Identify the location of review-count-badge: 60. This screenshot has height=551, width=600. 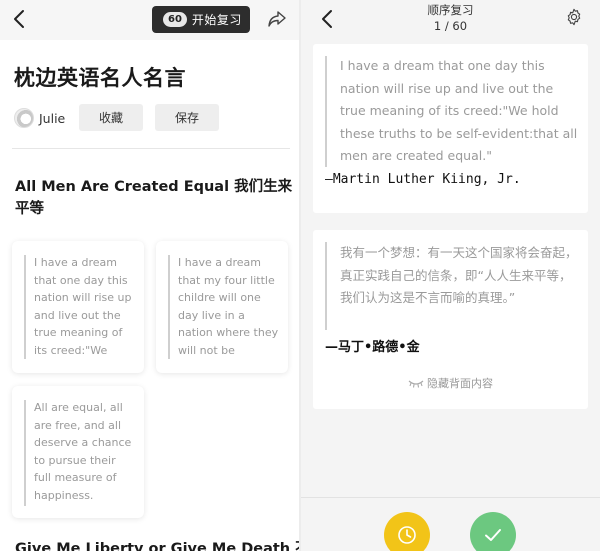
(175, 19).